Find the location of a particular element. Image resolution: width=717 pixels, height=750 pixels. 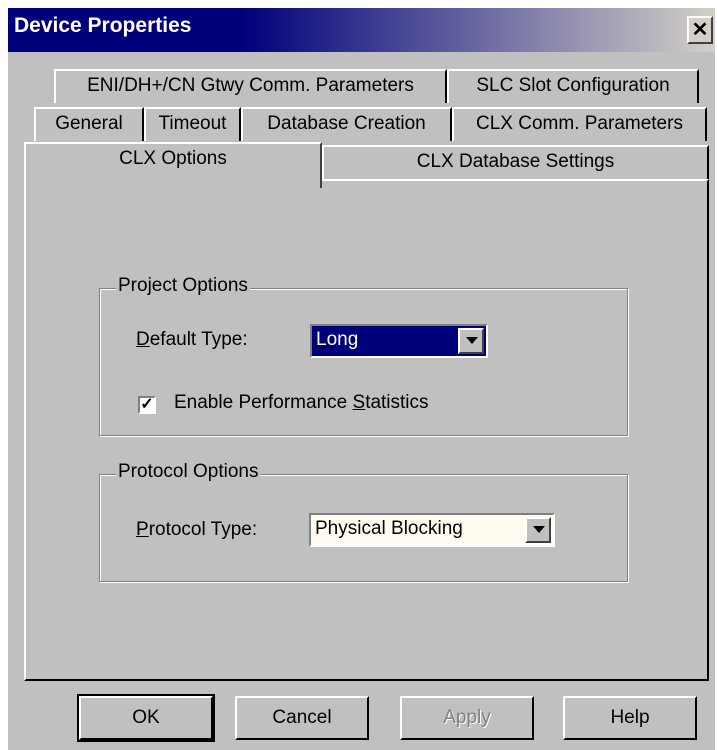

protocol-type-label: Protocol Type: is located at coordinates (197, 529).